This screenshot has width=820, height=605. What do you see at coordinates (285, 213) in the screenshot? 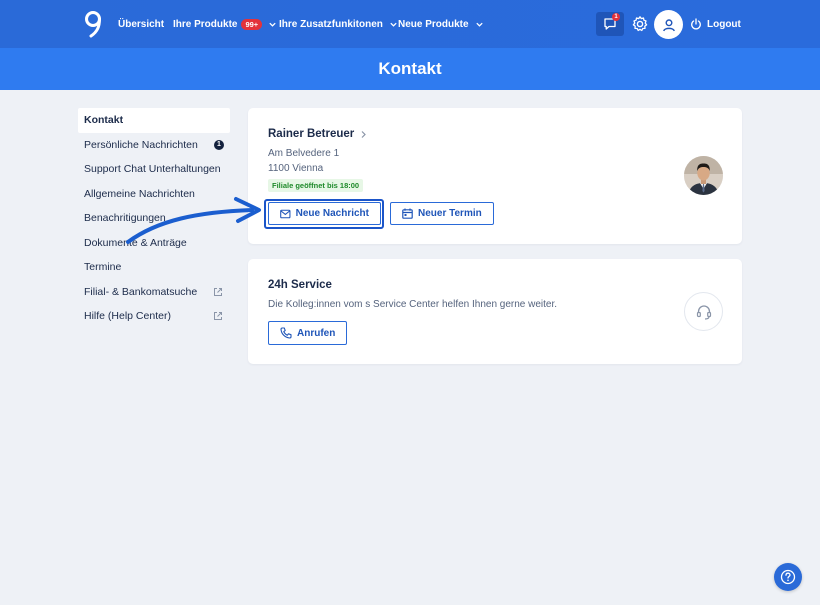
I see `envelope-icon` at bounding box center [285, 213].